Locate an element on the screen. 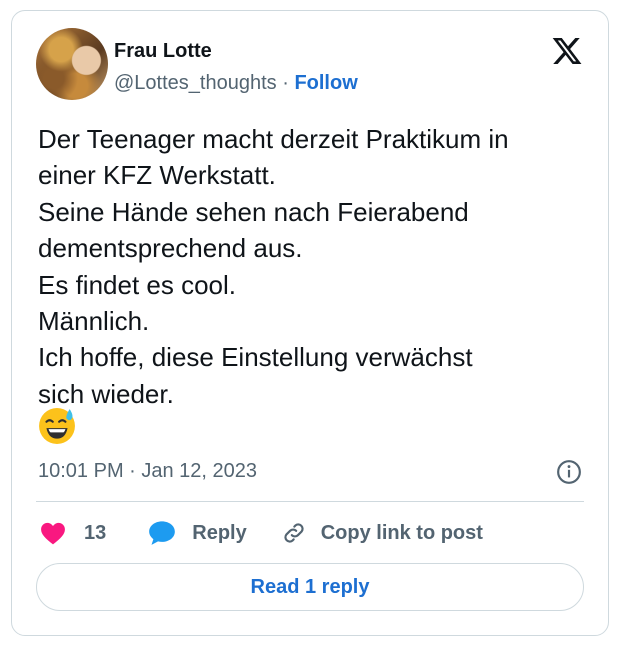 The width and height of the screenshot is (620, 646). sweat-smile-emoji is located at coordinates (57, 426).